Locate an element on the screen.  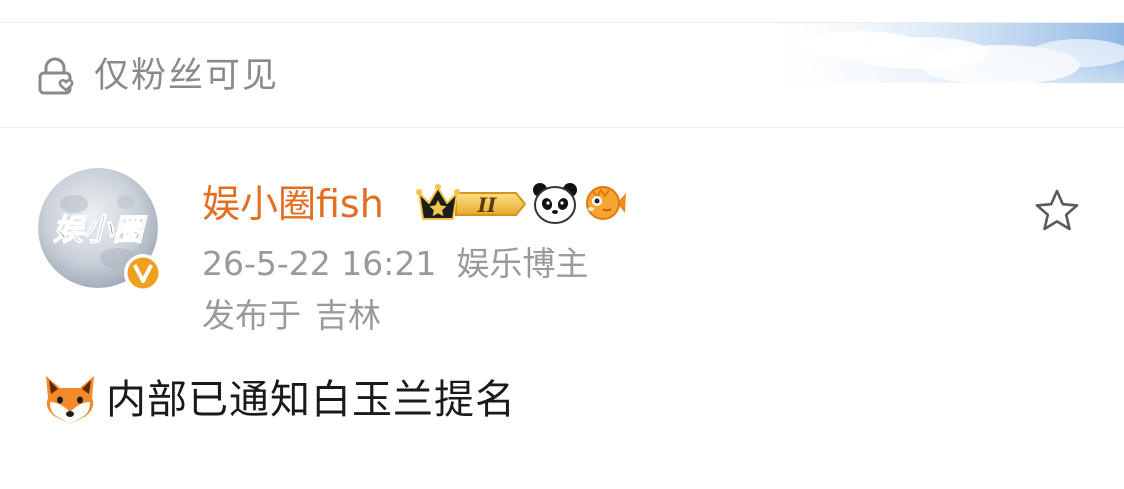
post-meta: 26-5-22 16:21 娱乐博主 is located at coordinates (395, 264).